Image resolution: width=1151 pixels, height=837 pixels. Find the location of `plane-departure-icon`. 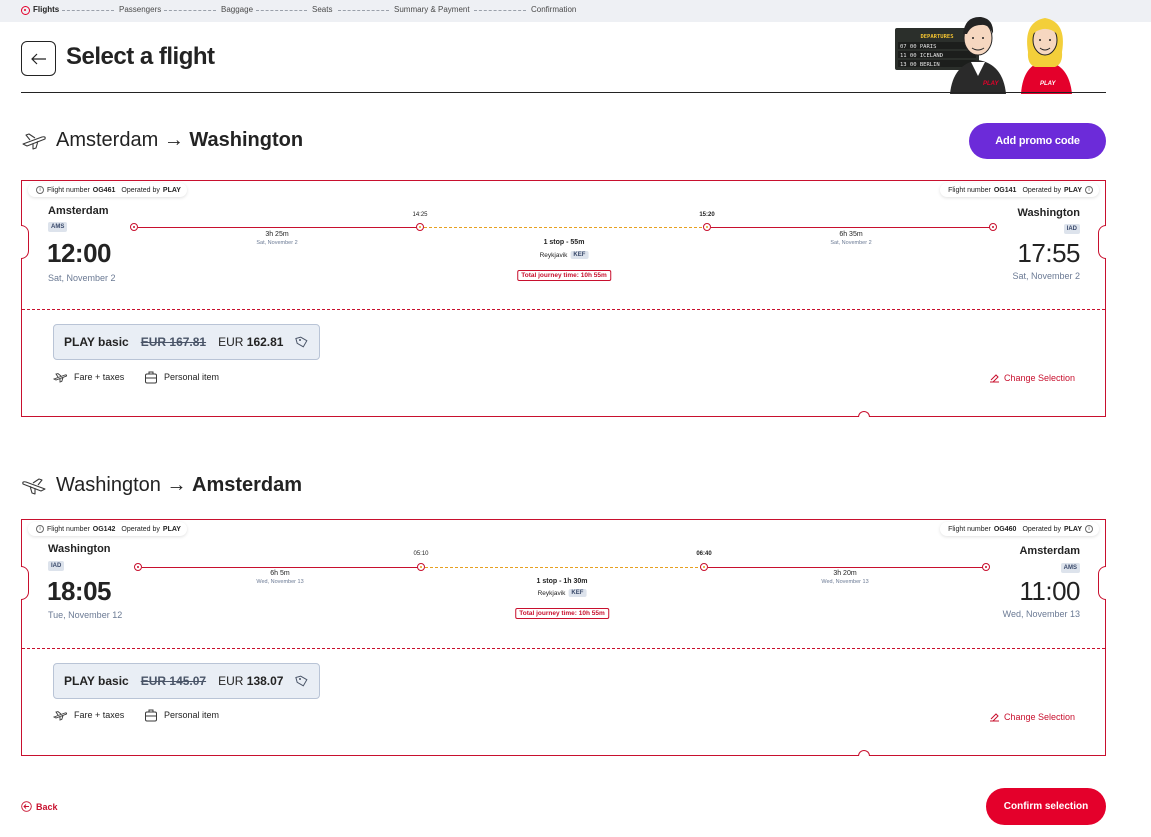

plane-departure-icon is located at coordinates (34, 141).